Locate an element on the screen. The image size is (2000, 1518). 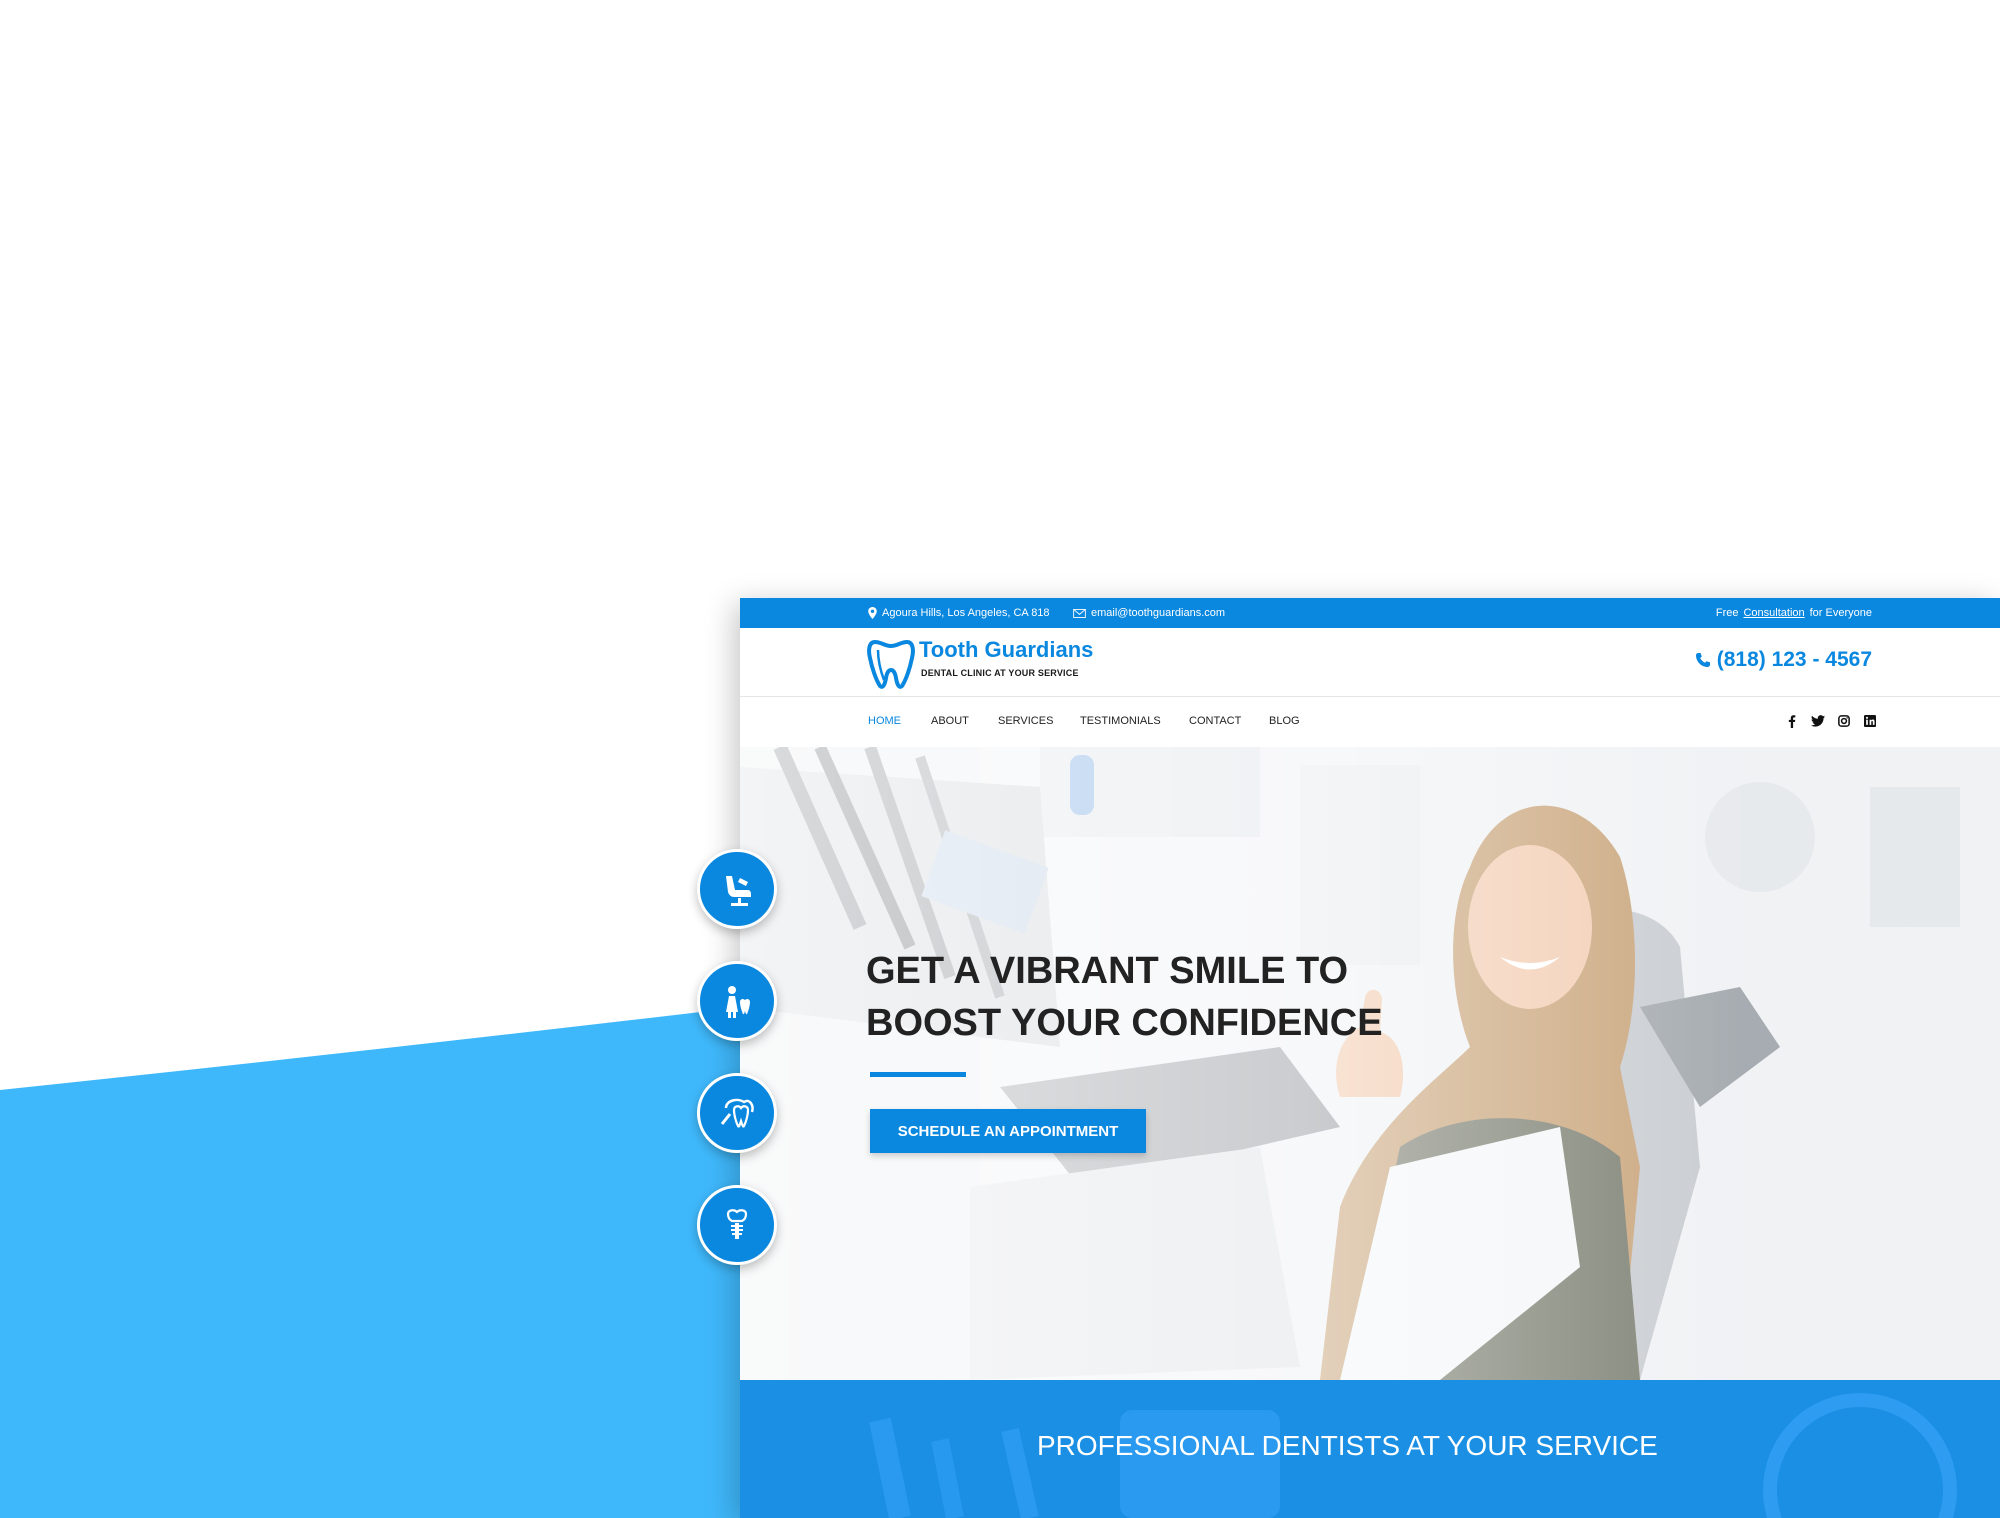
envelope-icon is located at coordinates (1079, 613).